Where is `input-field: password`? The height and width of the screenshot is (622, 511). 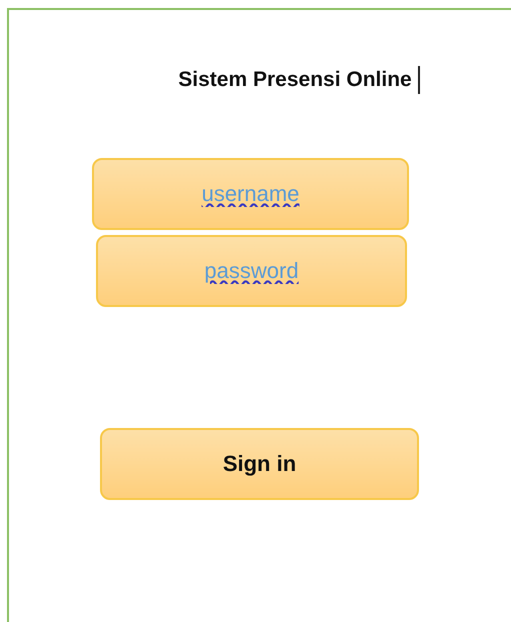 input-field: password is located at coordinates (251, 271).